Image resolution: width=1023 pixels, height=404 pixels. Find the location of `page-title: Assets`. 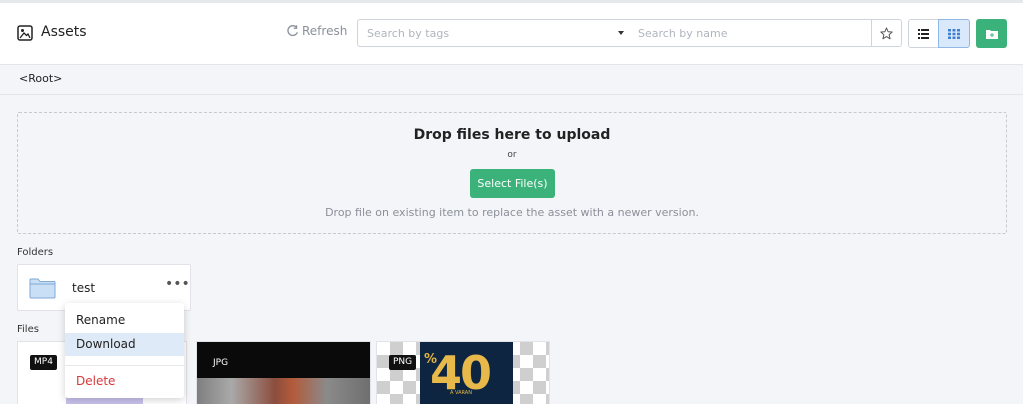

page-title: Assets is located at coordinates (64, 32).